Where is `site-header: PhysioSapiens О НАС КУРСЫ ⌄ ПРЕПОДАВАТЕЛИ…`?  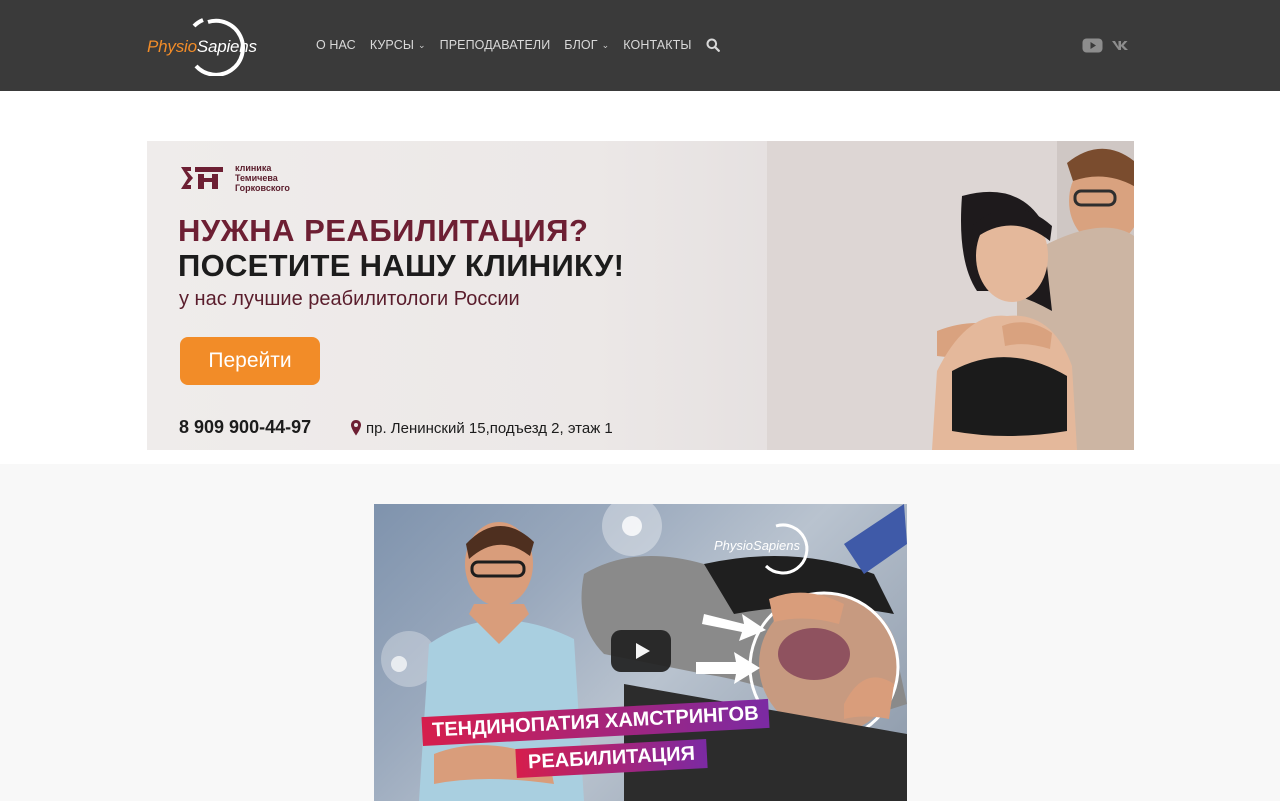 site-header: PhysioSapiens О НАС КУРСЫ ⌄ ПРЕПОДАВАТЕЛИ… is located at coordinates (640, 45).